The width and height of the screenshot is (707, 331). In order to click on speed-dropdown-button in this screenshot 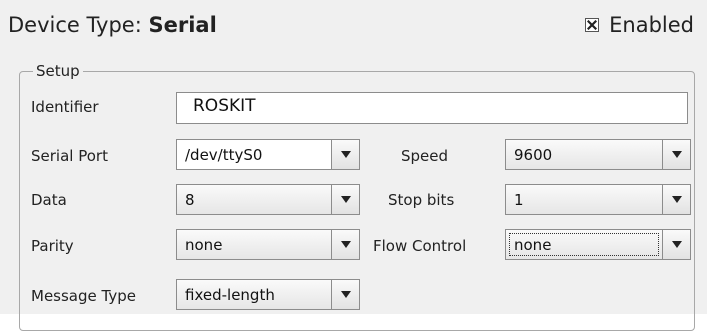, I will do `click(676, 154)`.